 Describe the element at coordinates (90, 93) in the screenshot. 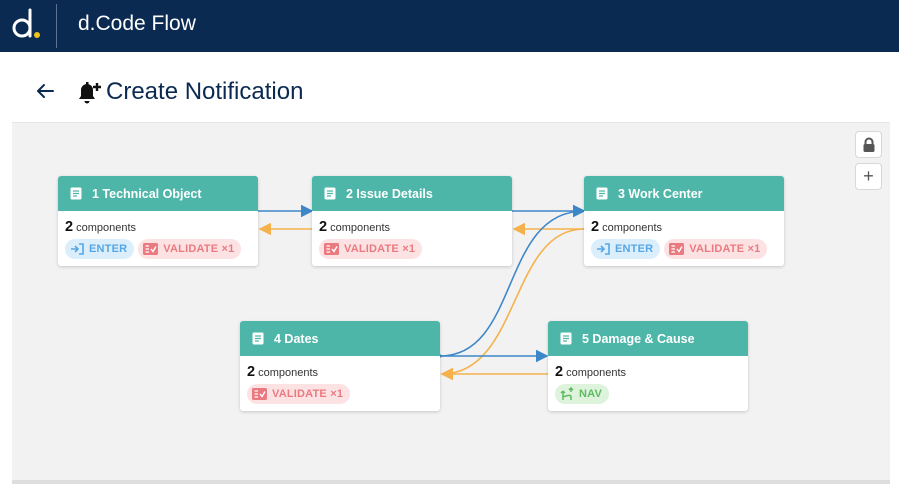

I see `notification-add-icon` at that location.